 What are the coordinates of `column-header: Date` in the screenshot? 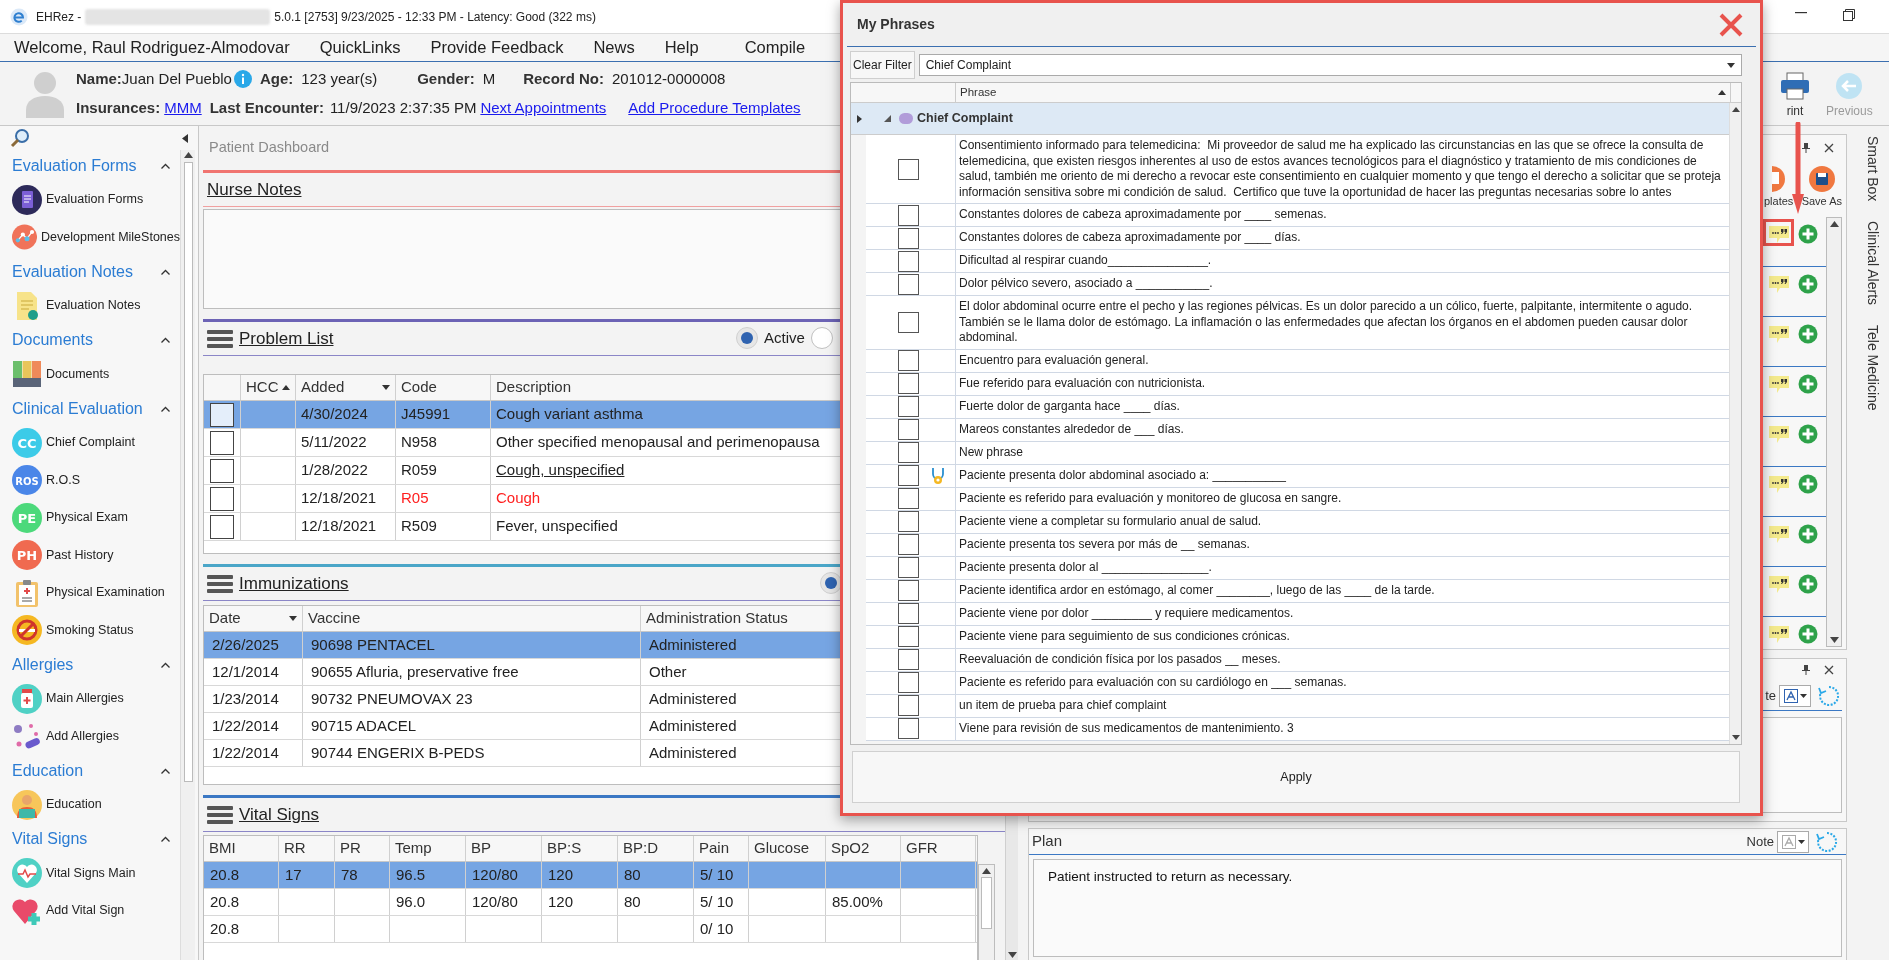 It's located at (253, 618).